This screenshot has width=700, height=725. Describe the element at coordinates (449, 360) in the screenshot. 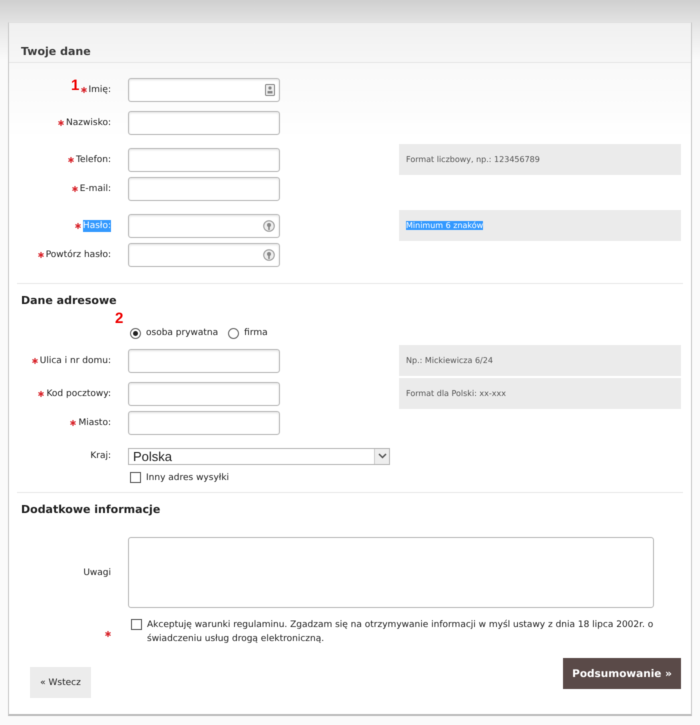

I see `hint-text: Np.: Mickiewicza 6/24` at that location.